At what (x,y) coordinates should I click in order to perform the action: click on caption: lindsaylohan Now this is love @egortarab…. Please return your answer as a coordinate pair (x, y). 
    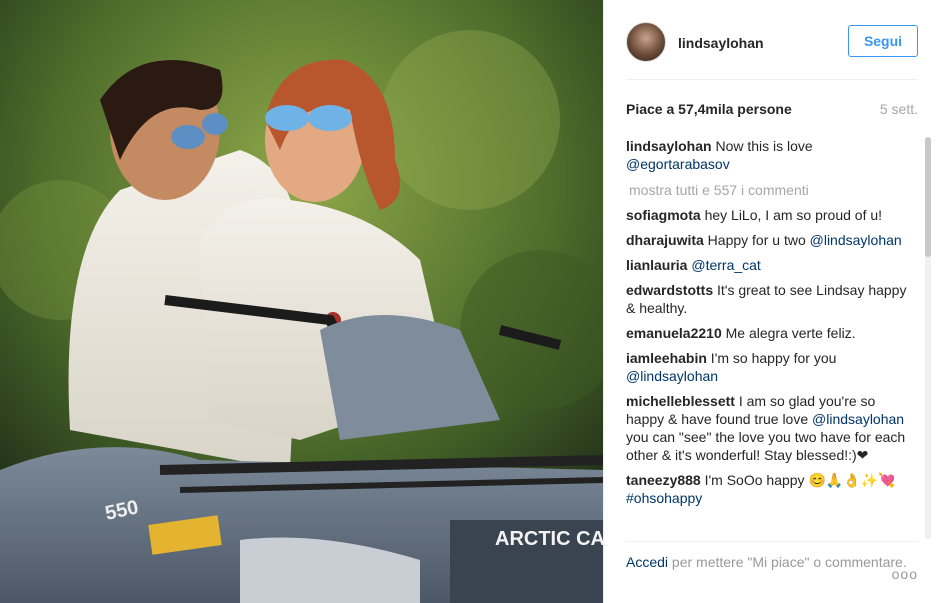
    Looking at the image, I should click on (772, 155).